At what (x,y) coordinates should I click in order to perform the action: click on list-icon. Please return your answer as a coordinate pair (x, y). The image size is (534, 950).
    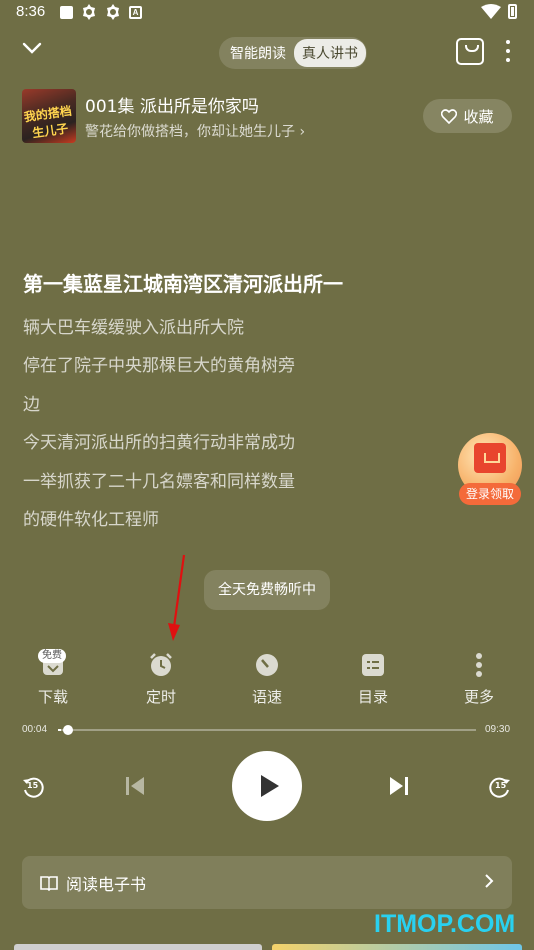
    Looking at the image, I should click on (373, 665).